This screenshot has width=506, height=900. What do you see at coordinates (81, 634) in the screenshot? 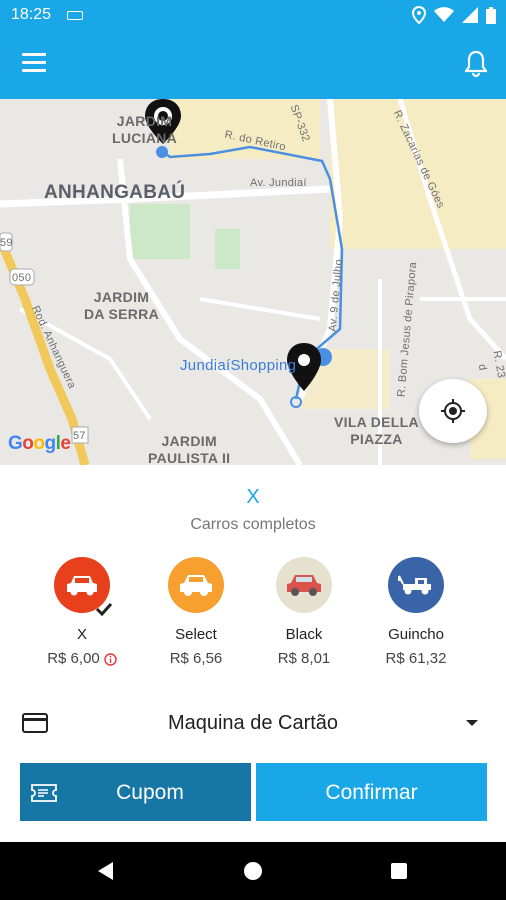
I see `ride-option-name: X` at bounding box center [81, 634].